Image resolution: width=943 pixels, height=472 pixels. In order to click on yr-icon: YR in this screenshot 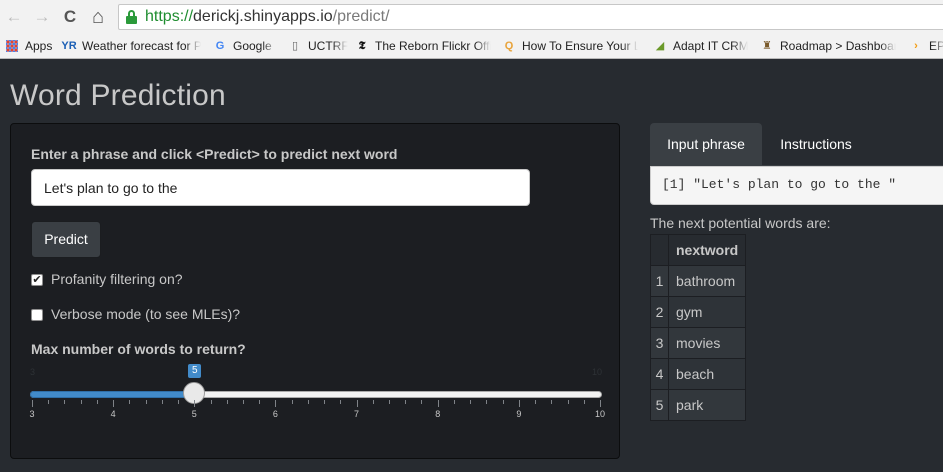, I will do `click(69, 46)`.